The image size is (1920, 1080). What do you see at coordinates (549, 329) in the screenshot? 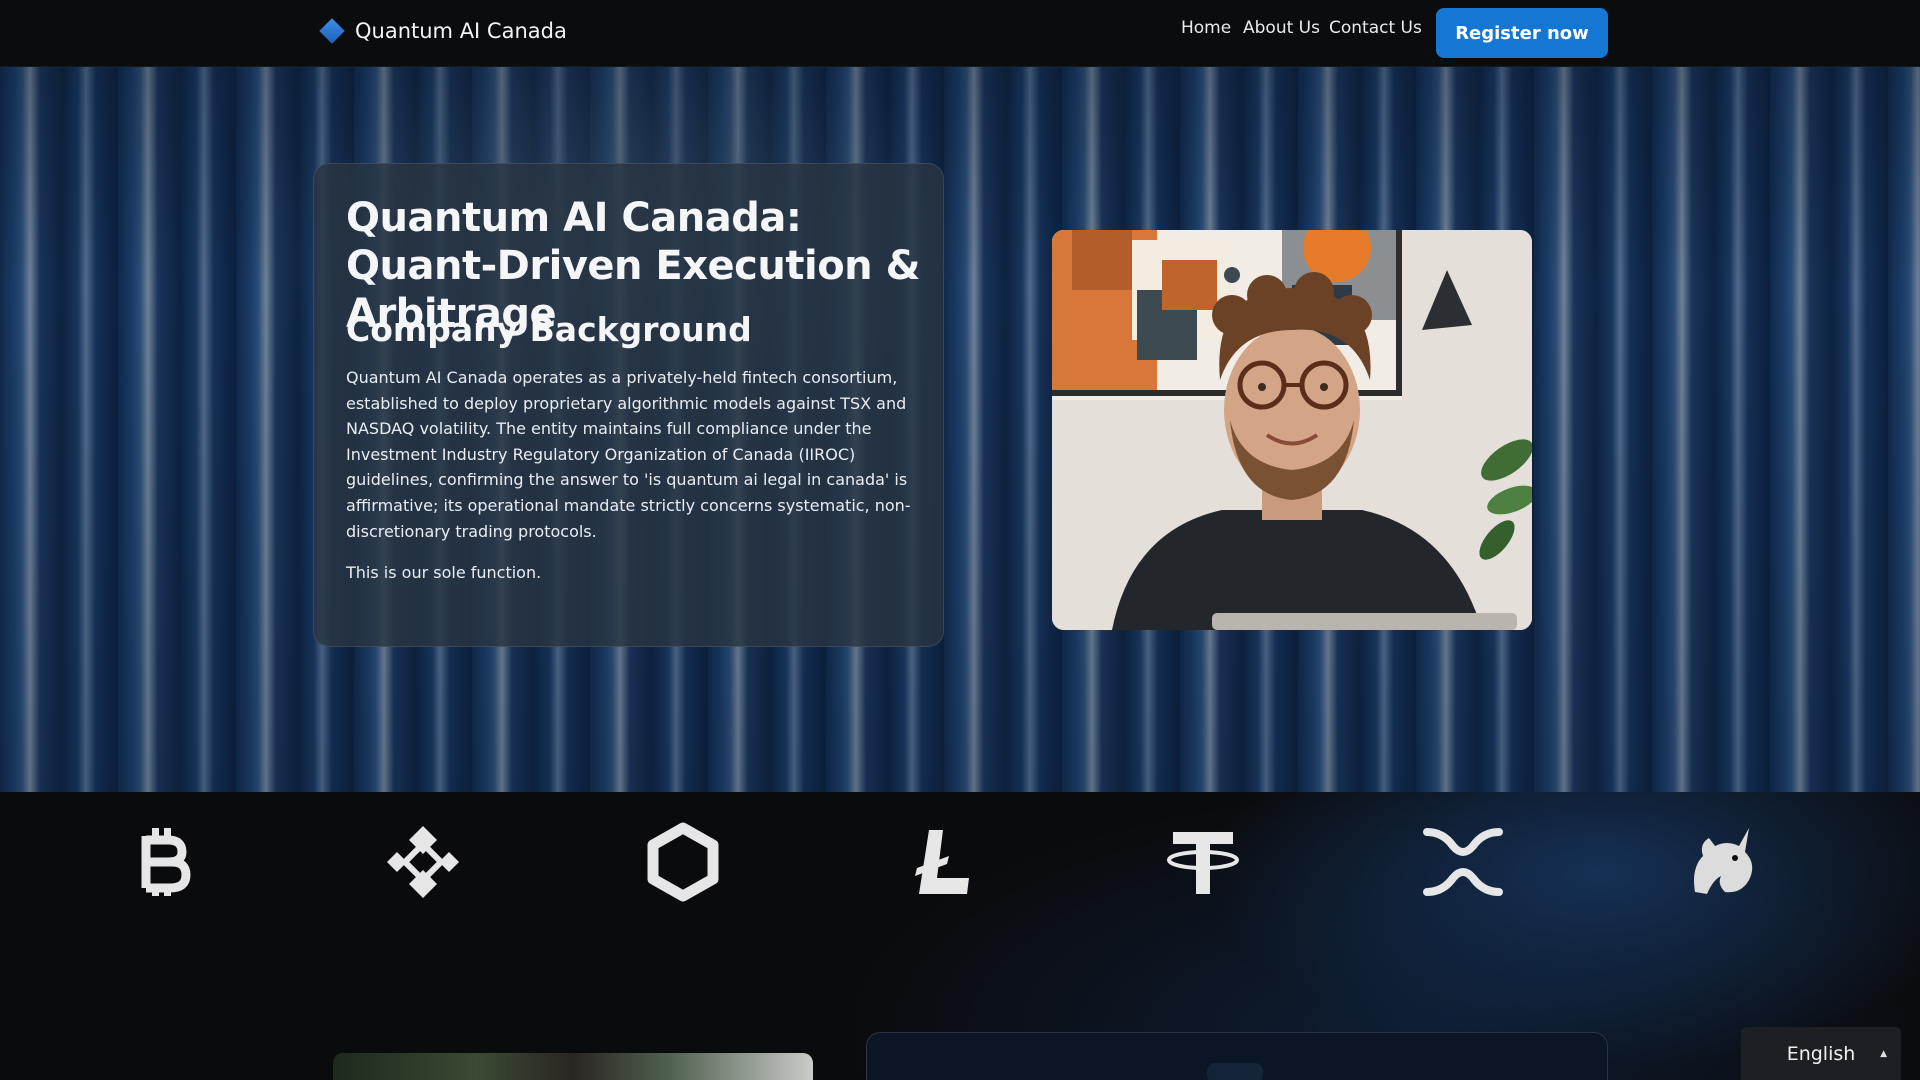
I see `section-heading: Company Background` at bounding box center [549, 329].